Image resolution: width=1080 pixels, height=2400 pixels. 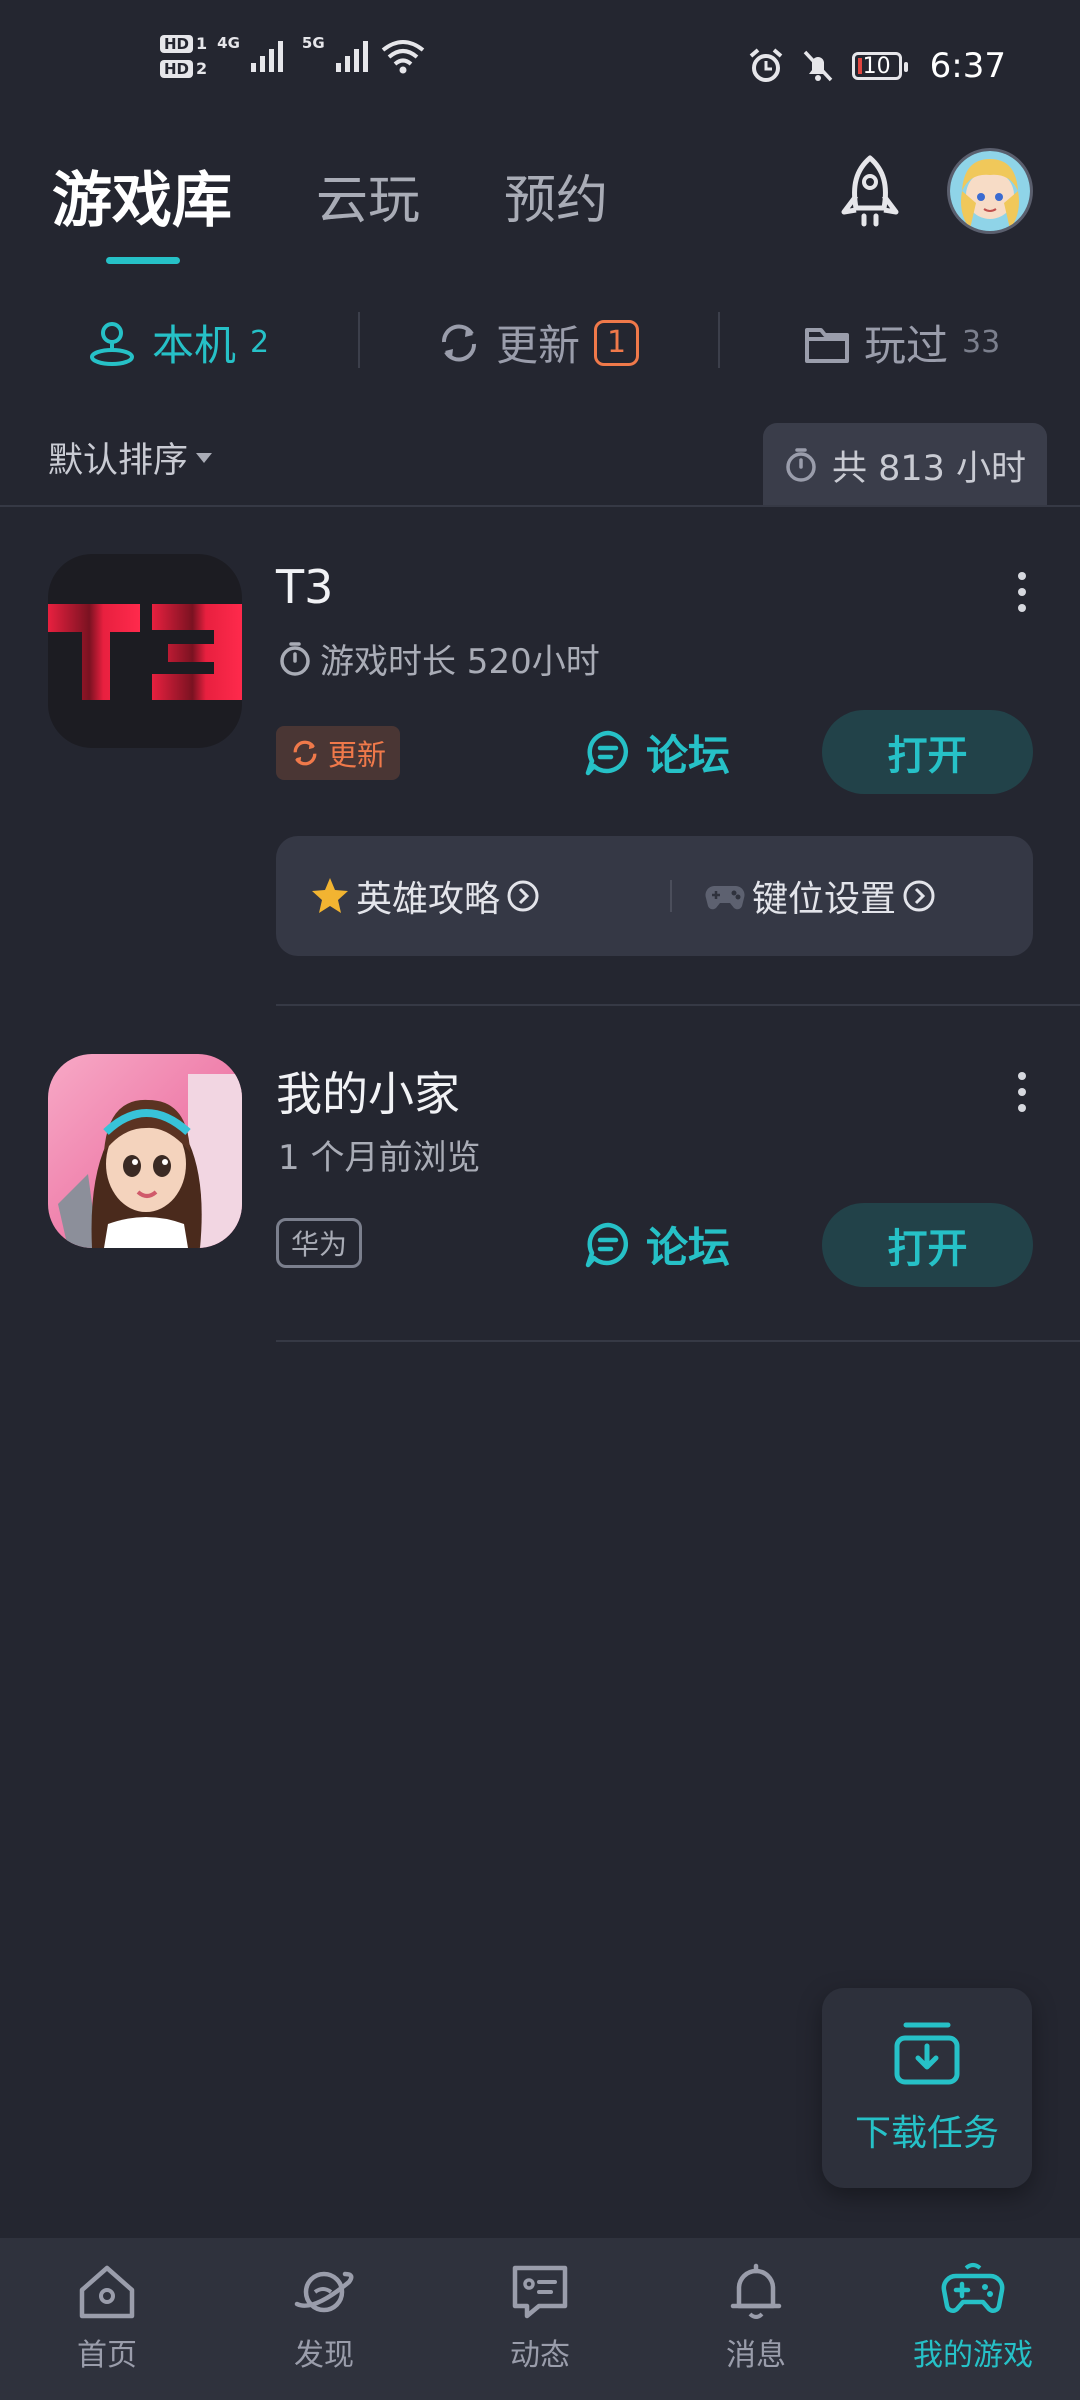 What do you see at coordinates (765, 65) in the screenshot?
I see `alarm-icon` at bounding box center [765, 65].